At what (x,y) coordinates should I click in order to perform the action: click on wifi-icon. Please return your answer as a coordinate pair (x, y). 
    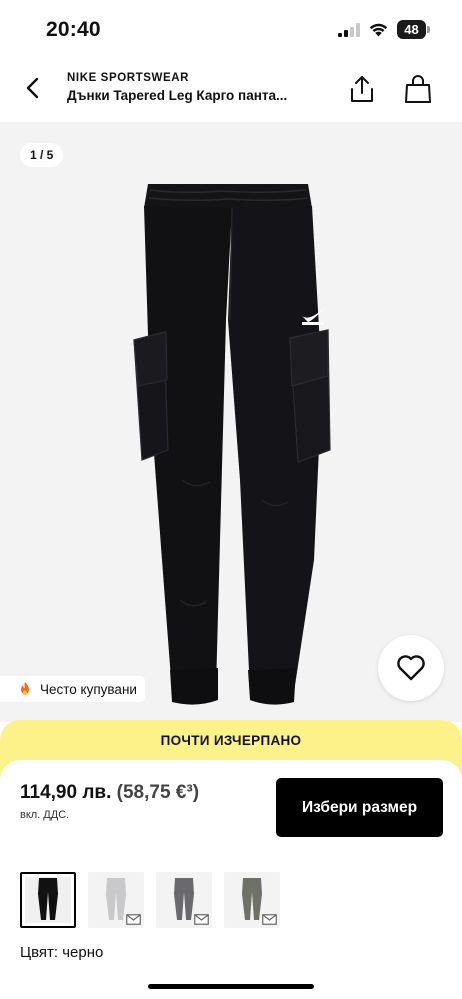
    Looking at the image, I should click on (378, 30).